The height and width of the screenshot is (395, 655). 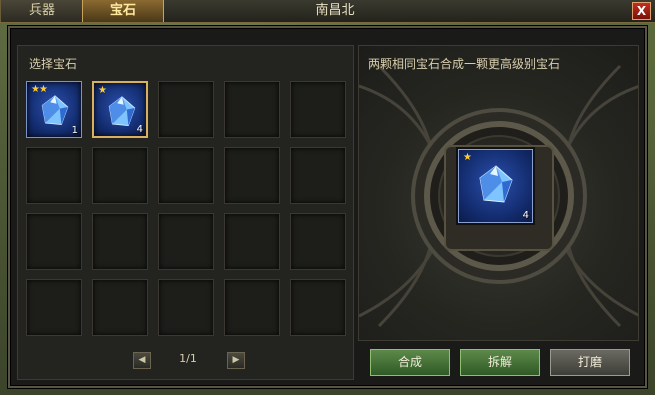 I want to click on prev-page-button: ◀, so click(x=142, y=360).